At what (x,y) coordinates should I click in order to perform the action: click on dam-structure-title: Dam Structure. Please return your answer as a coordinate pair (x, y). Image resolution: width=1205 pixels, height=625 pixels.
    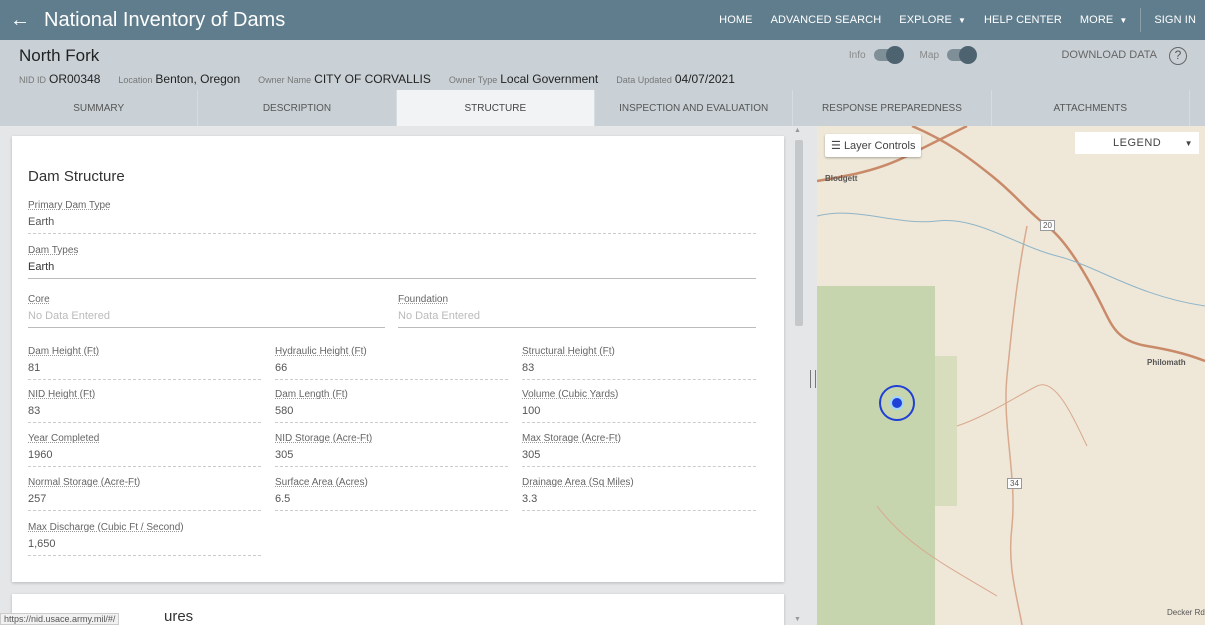
    Looking at the image, I should click on (76, 176).